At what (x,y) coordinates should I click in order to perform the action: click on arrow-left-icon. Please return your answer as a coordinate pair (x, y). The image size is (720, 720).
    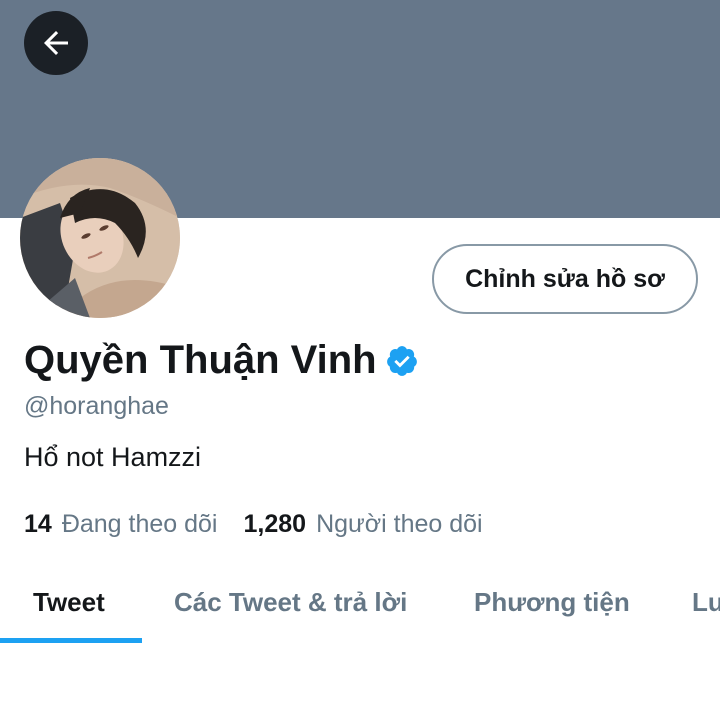
    Looking at the image, I should click on (56, 43).